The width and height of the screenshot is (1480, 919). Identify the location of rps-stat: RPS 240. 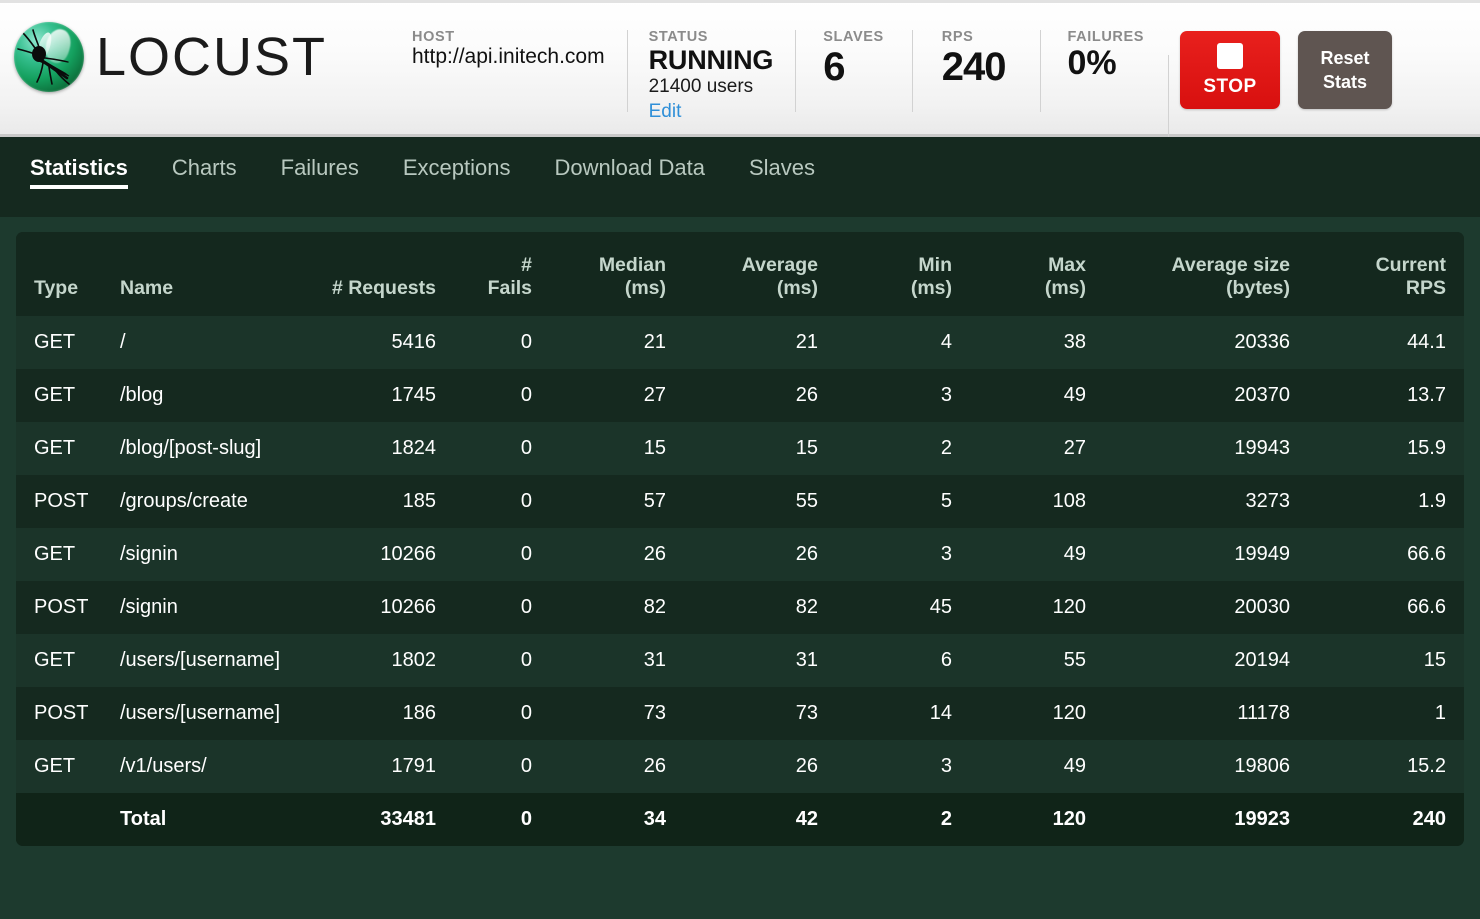
(975, 70).